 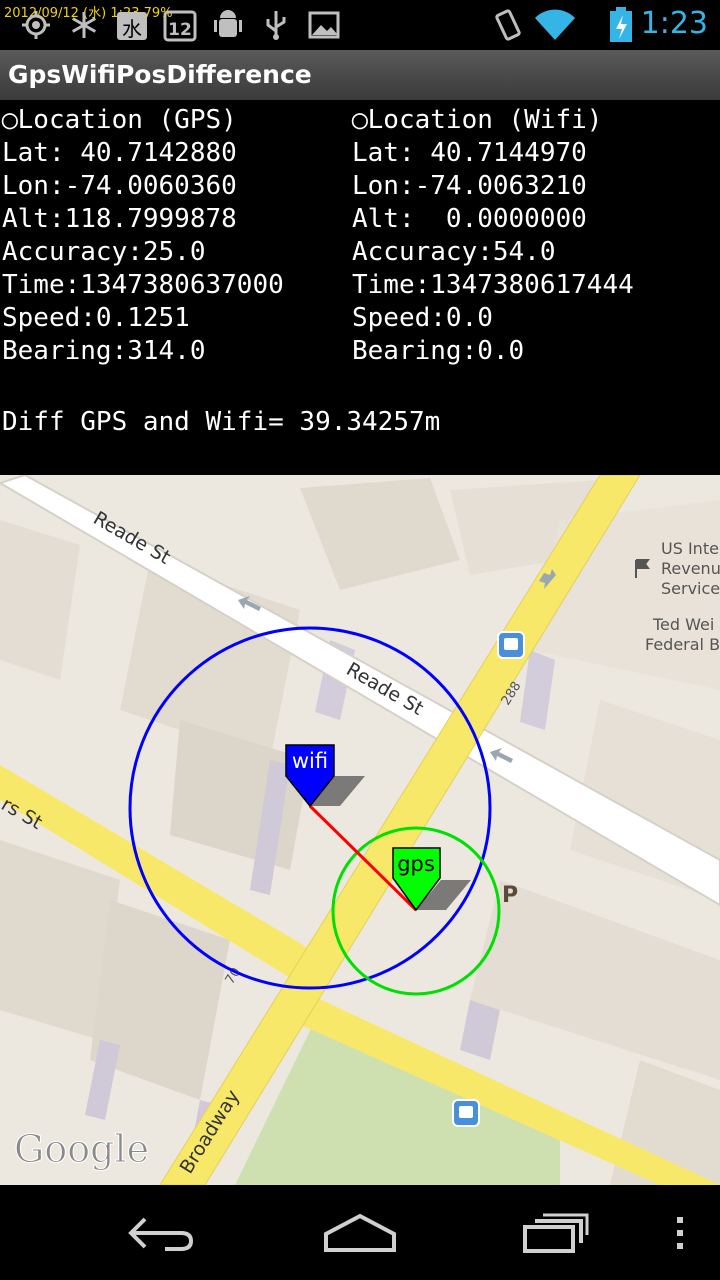 What do you see at coordinates (621, 24) in the screenshot?
I see `battery-icon` at bounding box center [621, 24].